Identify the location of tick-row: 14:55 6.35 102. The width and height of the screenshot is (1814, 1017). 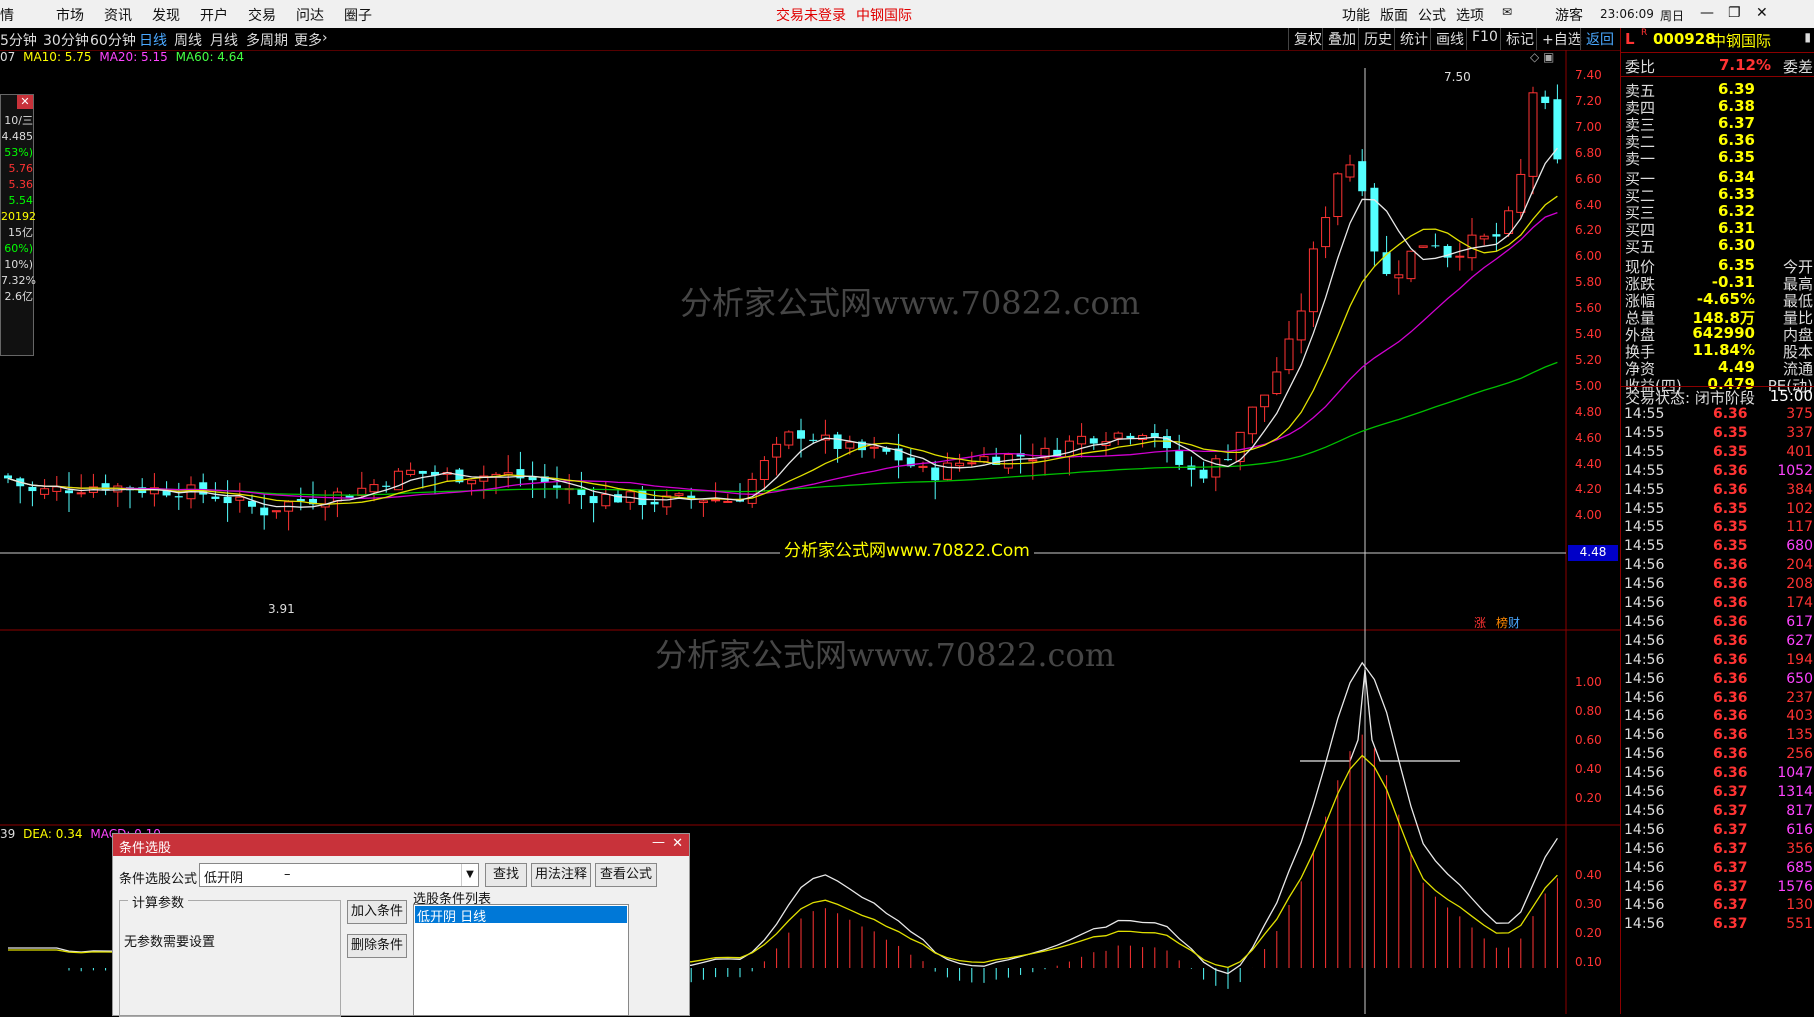
(1717, 510).